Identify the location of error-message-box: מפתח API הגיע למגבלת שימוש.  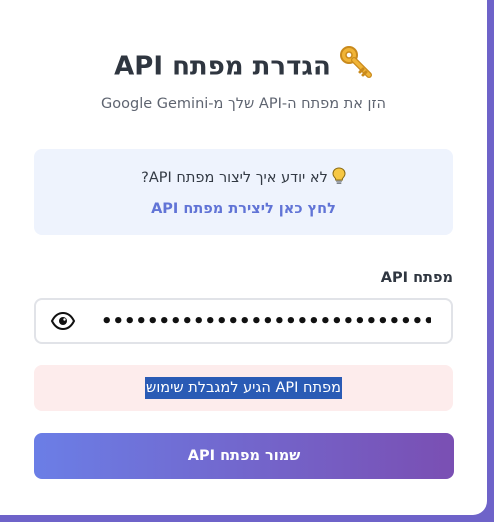
(243, 388).